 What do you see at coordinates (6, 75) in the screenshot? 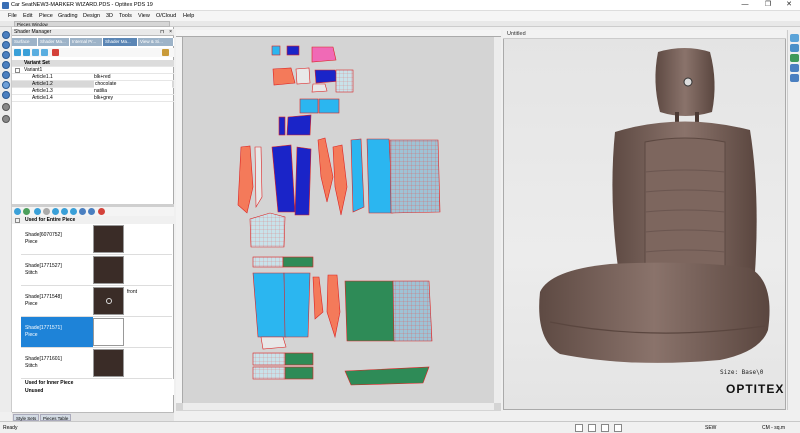
I see `zoom-prev-icon` at bounding box center [6, 75].